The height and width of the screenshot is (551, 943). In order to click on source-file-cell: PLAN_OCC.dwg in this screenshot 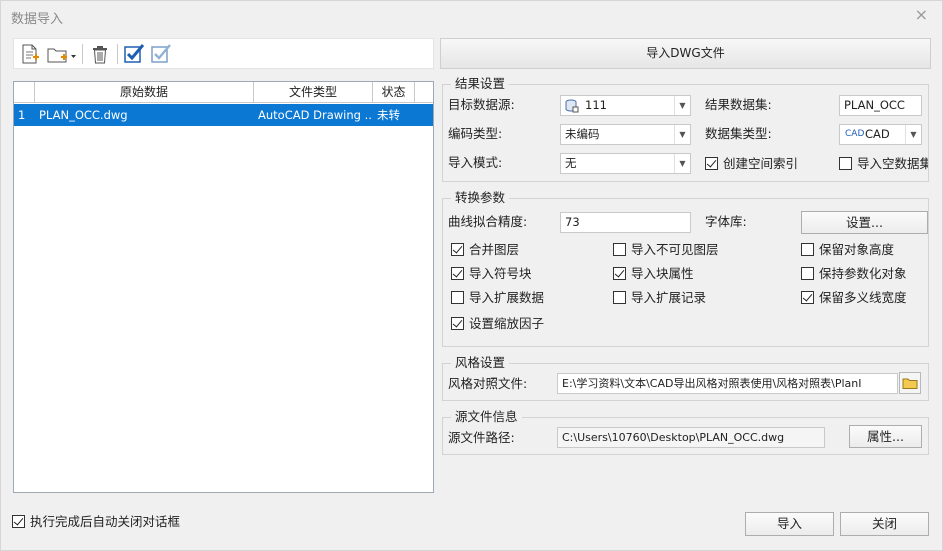, I will do `click(144, 115)`.